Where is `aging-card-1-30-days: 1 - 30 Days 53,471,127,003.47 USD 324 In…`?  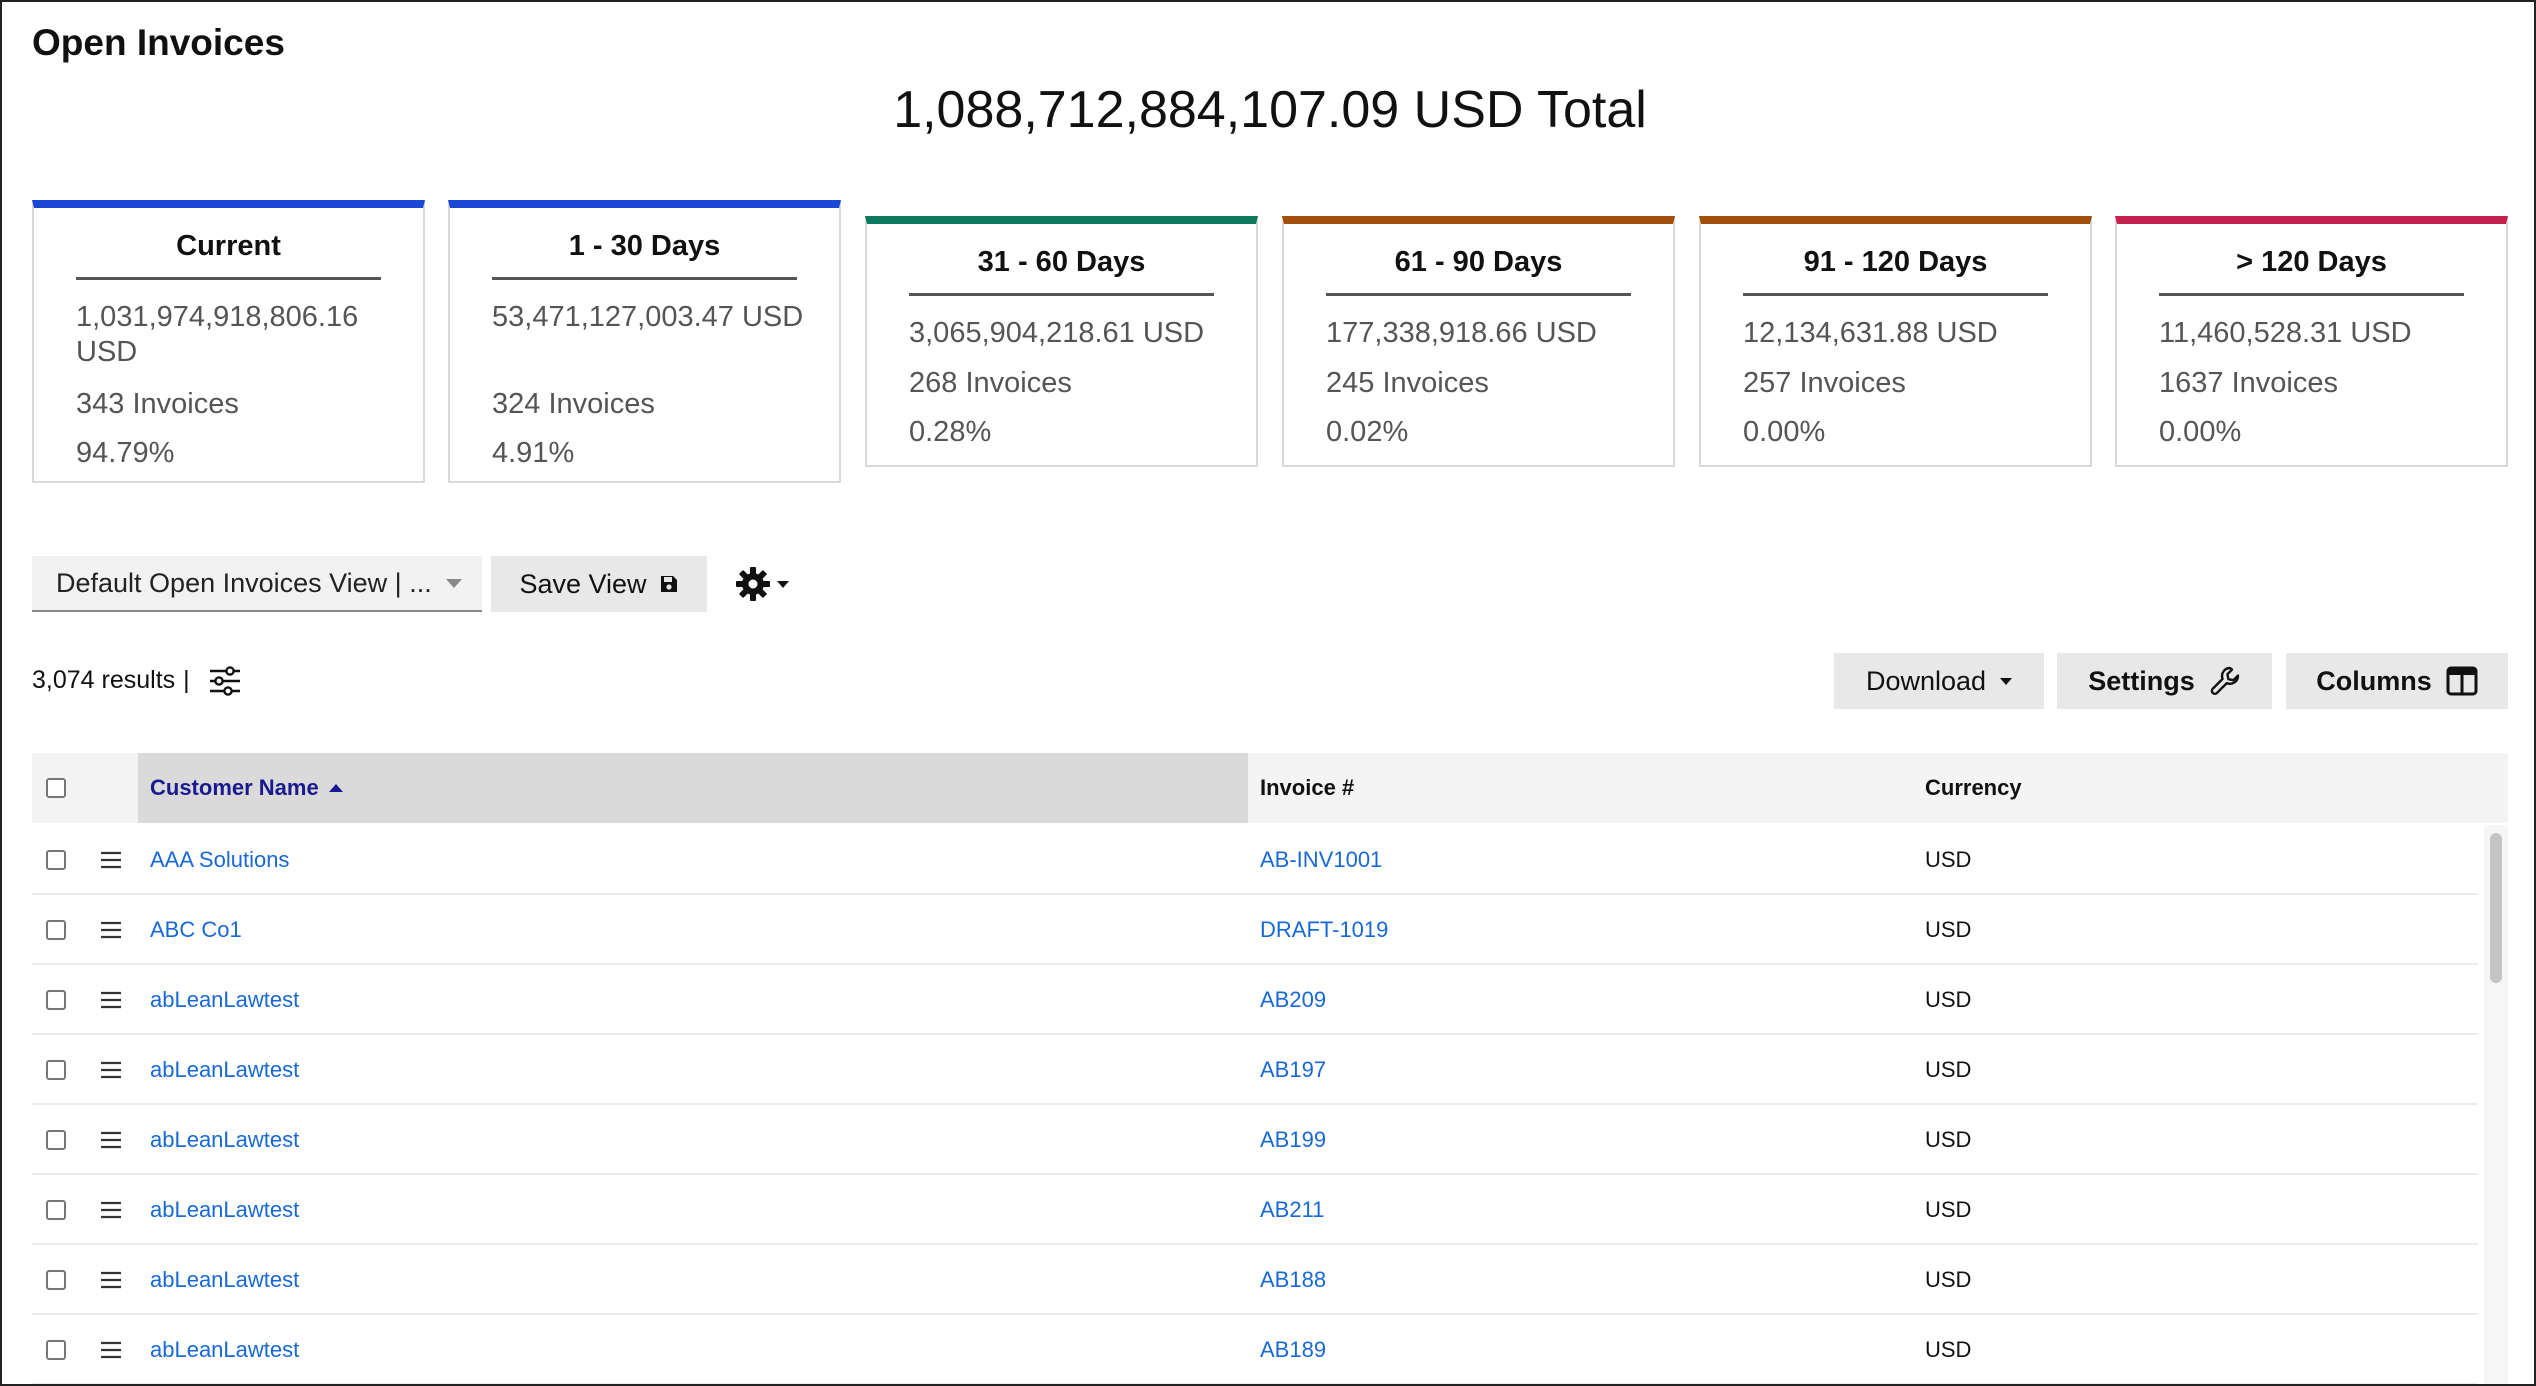 aging-card-1-30-days: 1 - 30 Days 53,471,127,003.47 USD 324 In… is located at coordinates (644, 341).